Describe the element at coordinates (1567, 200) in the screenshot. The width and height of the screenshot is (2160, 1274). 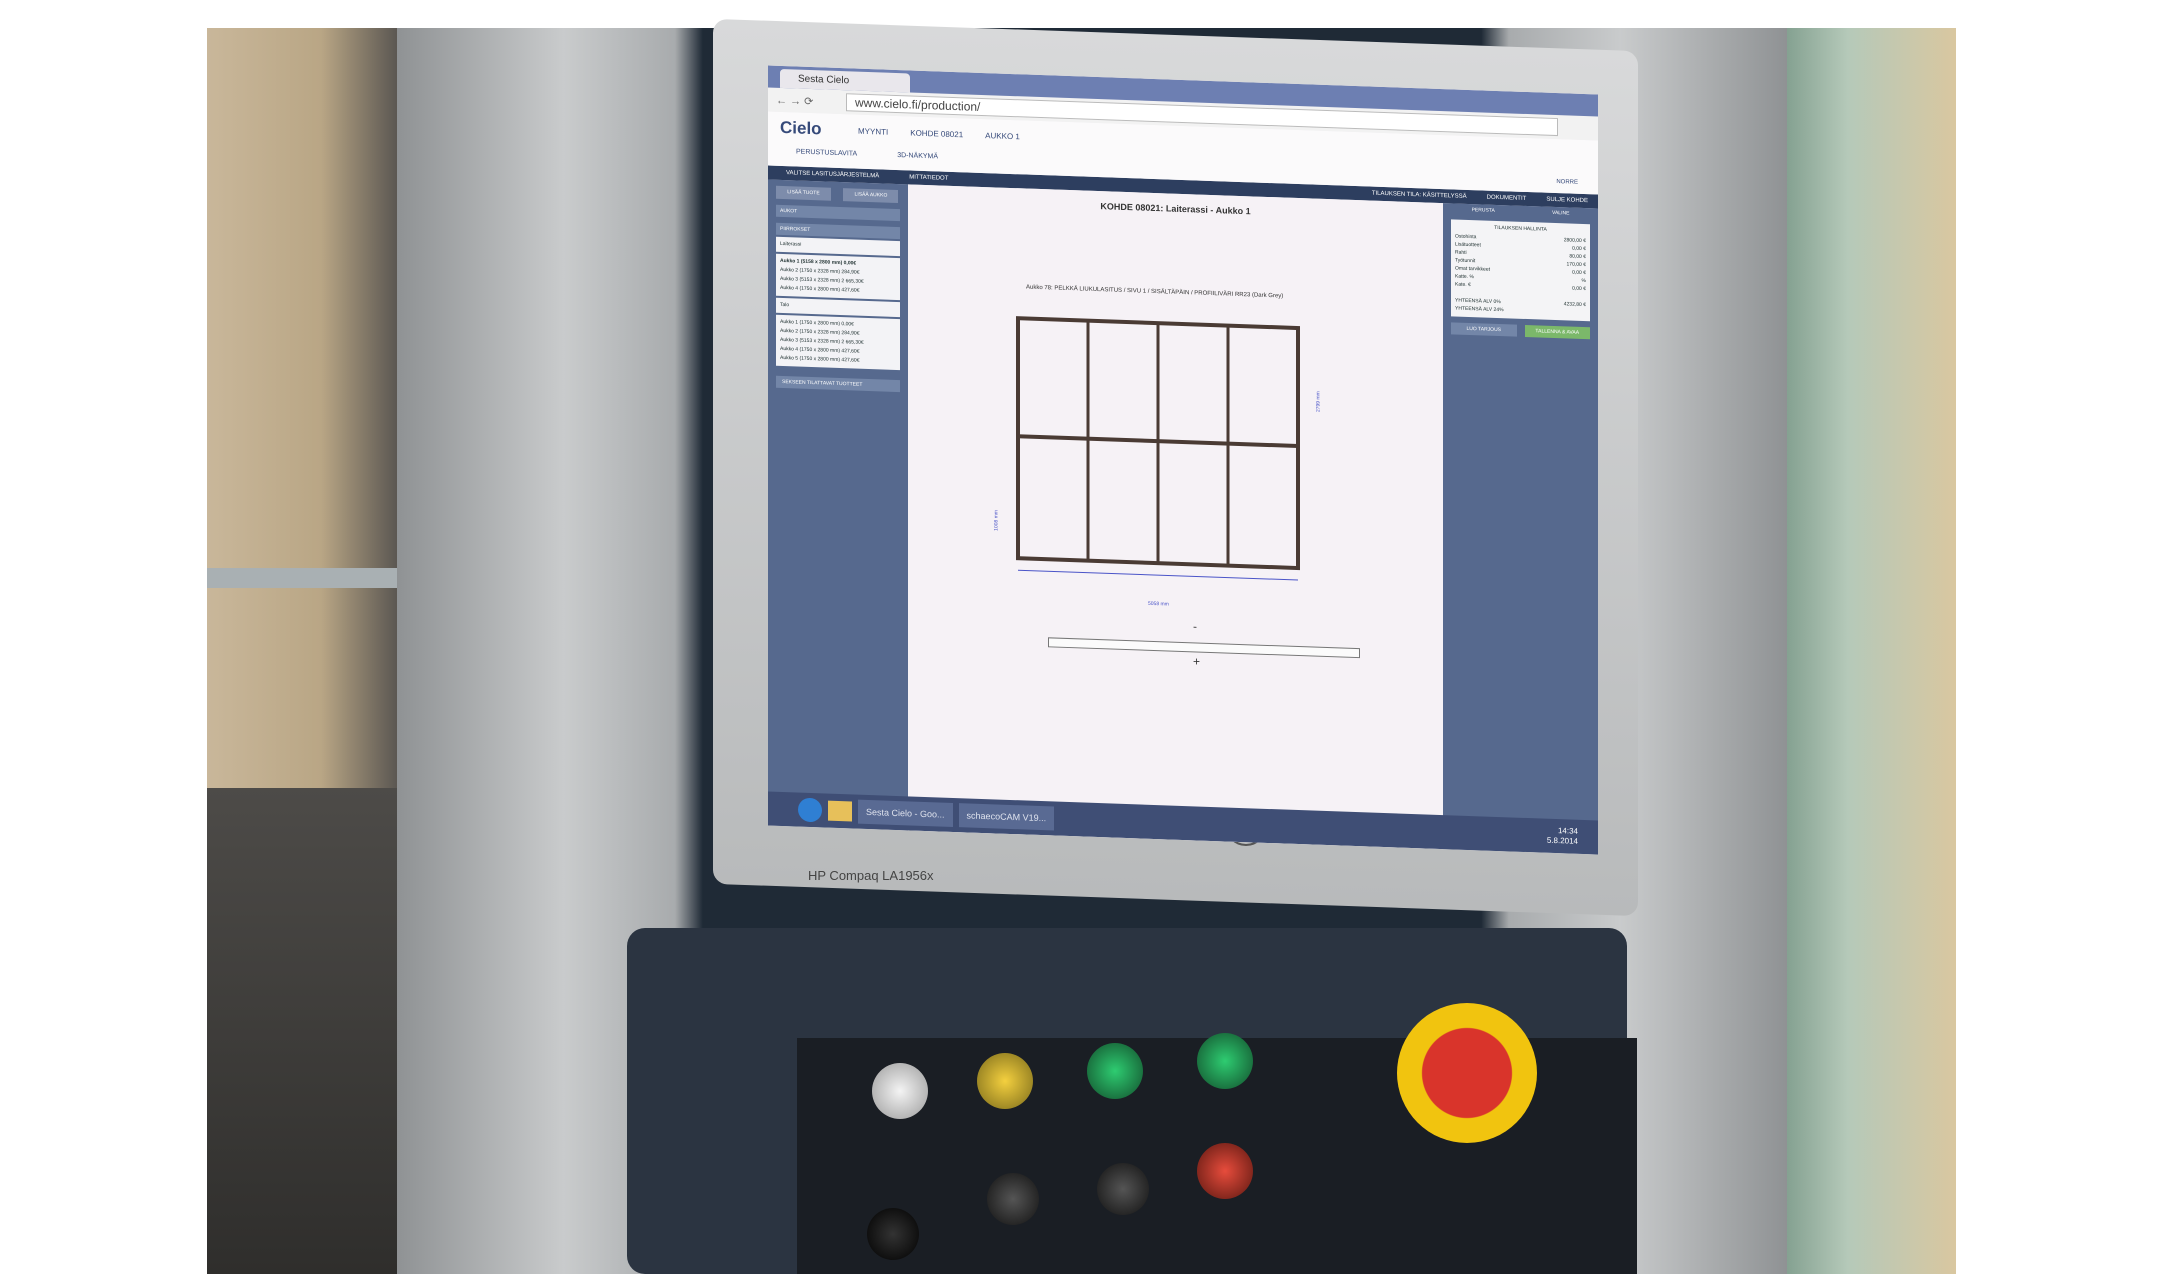
I see `close-project-button: SULJE KOHDE` at that location.